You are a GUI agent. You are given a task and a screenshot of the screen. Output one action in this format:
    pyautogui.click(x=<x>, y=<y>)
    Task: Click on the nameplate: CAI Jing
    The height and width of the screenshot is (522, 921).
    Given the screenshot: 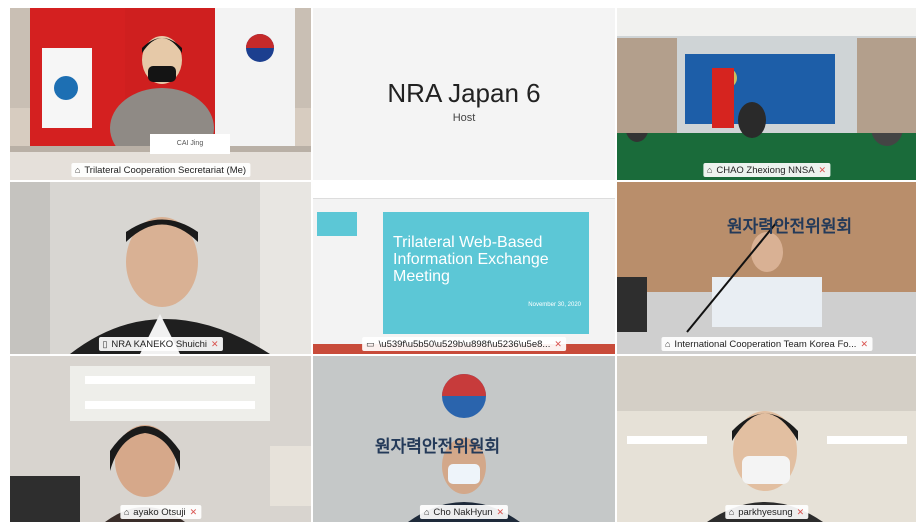 What is the action you would take?
    pyautogui.click(x=190, y=144)
    